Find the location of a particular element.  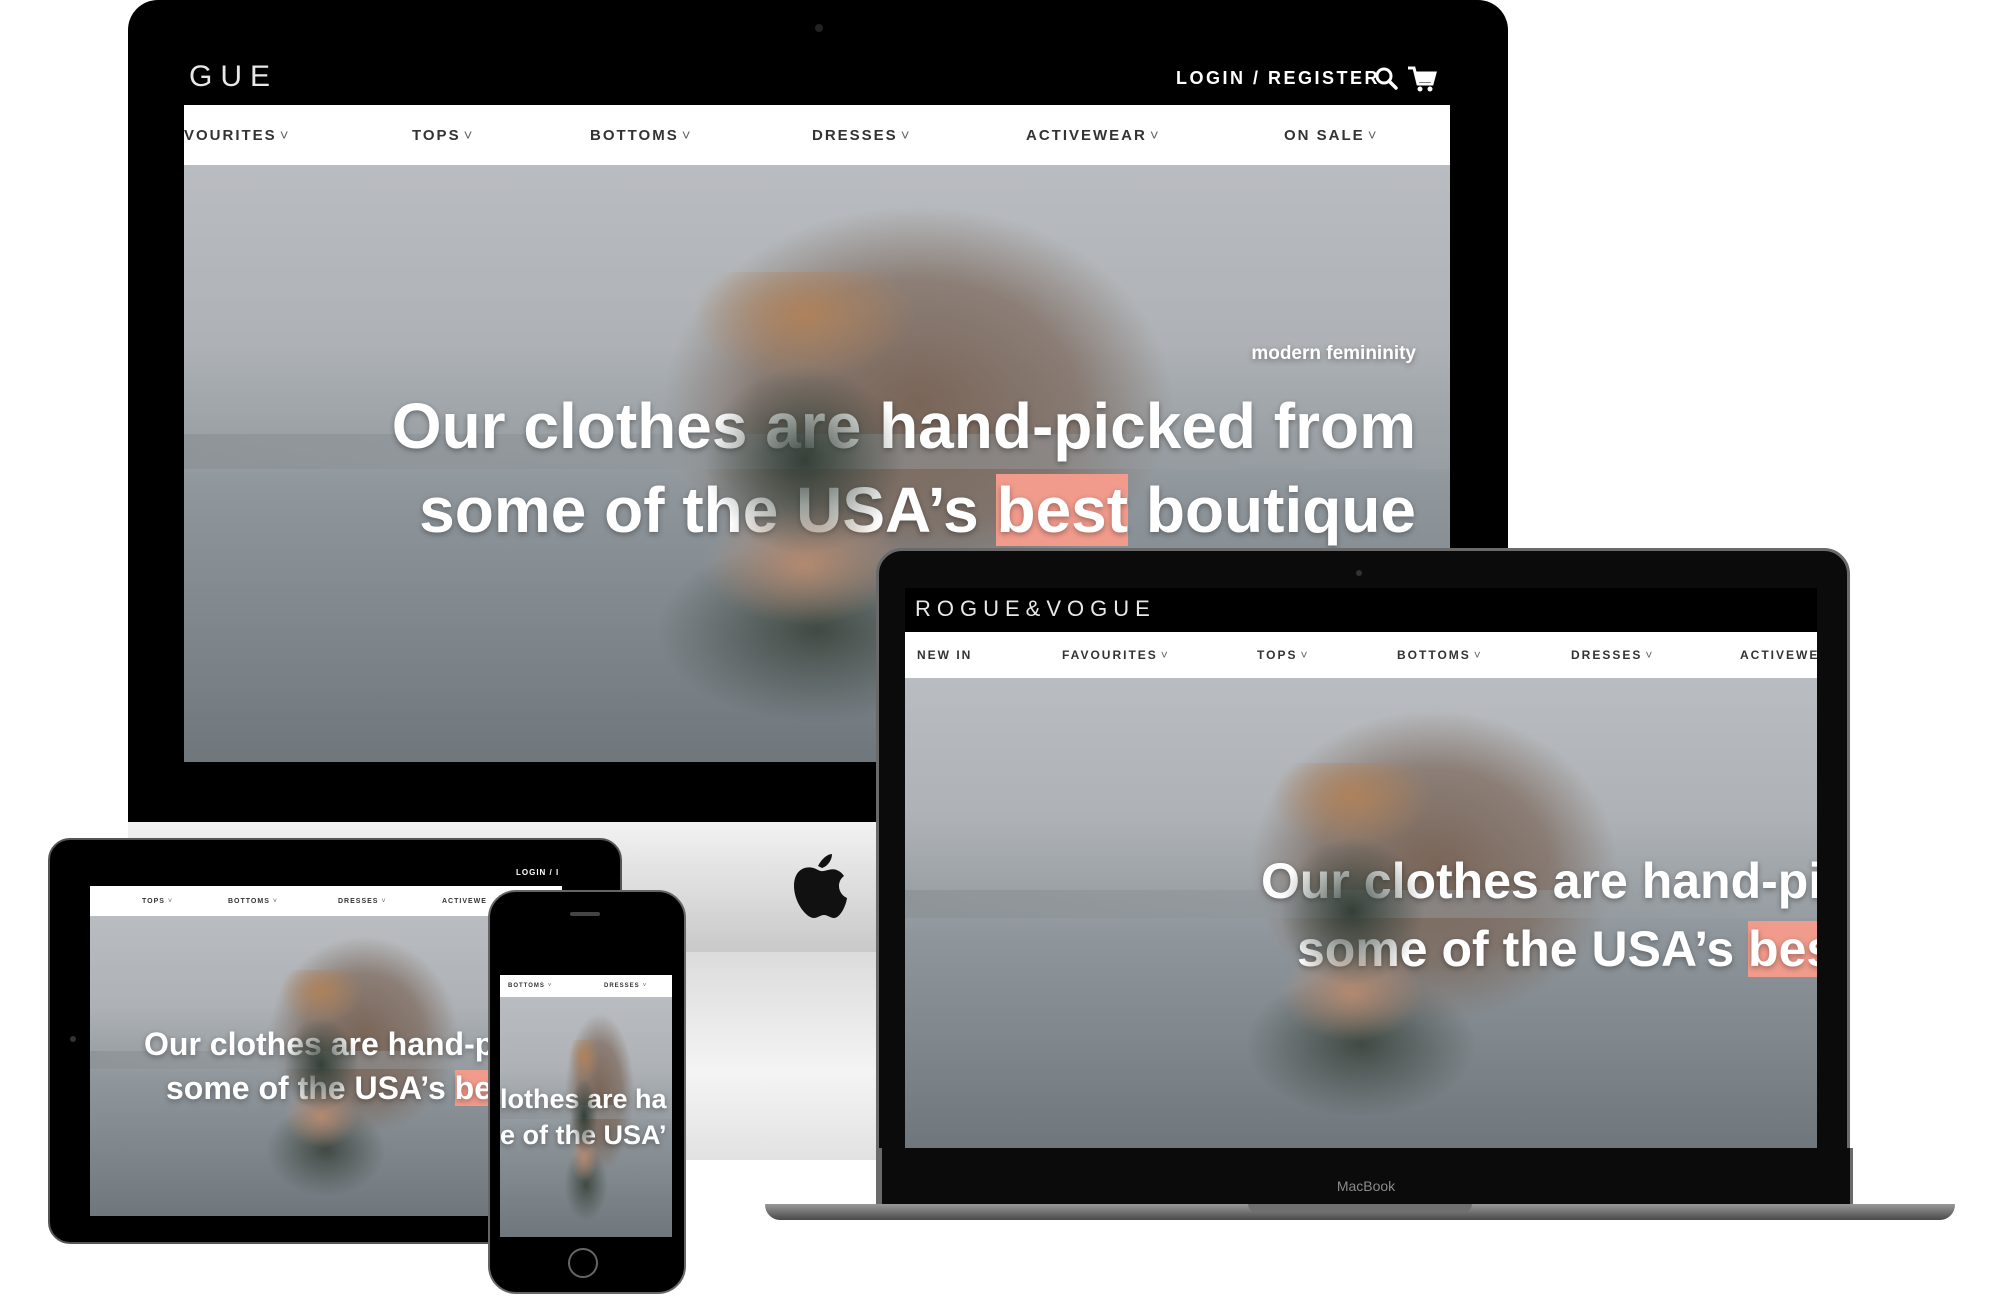

phone-hero-image: lothes are ha e of the USA’ is located at coordinates (586, 1117).